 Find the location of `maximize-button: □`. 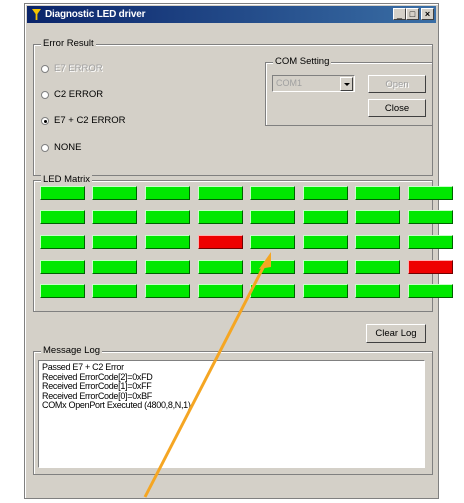

maximize-button: □ is located at coordinates (412, 14).